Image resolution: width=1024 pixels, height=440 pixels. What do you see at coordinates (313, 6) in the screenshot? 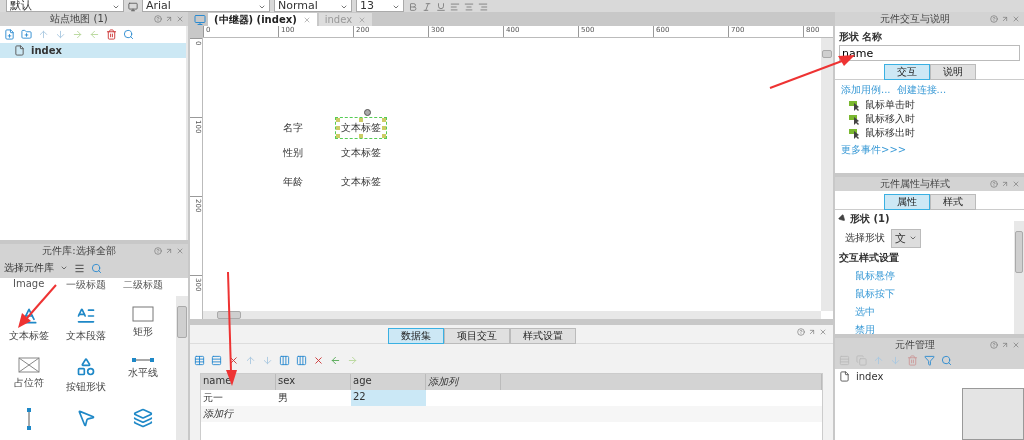
I see `weight-dropdown: Normal` at bounding box center [313, 6].